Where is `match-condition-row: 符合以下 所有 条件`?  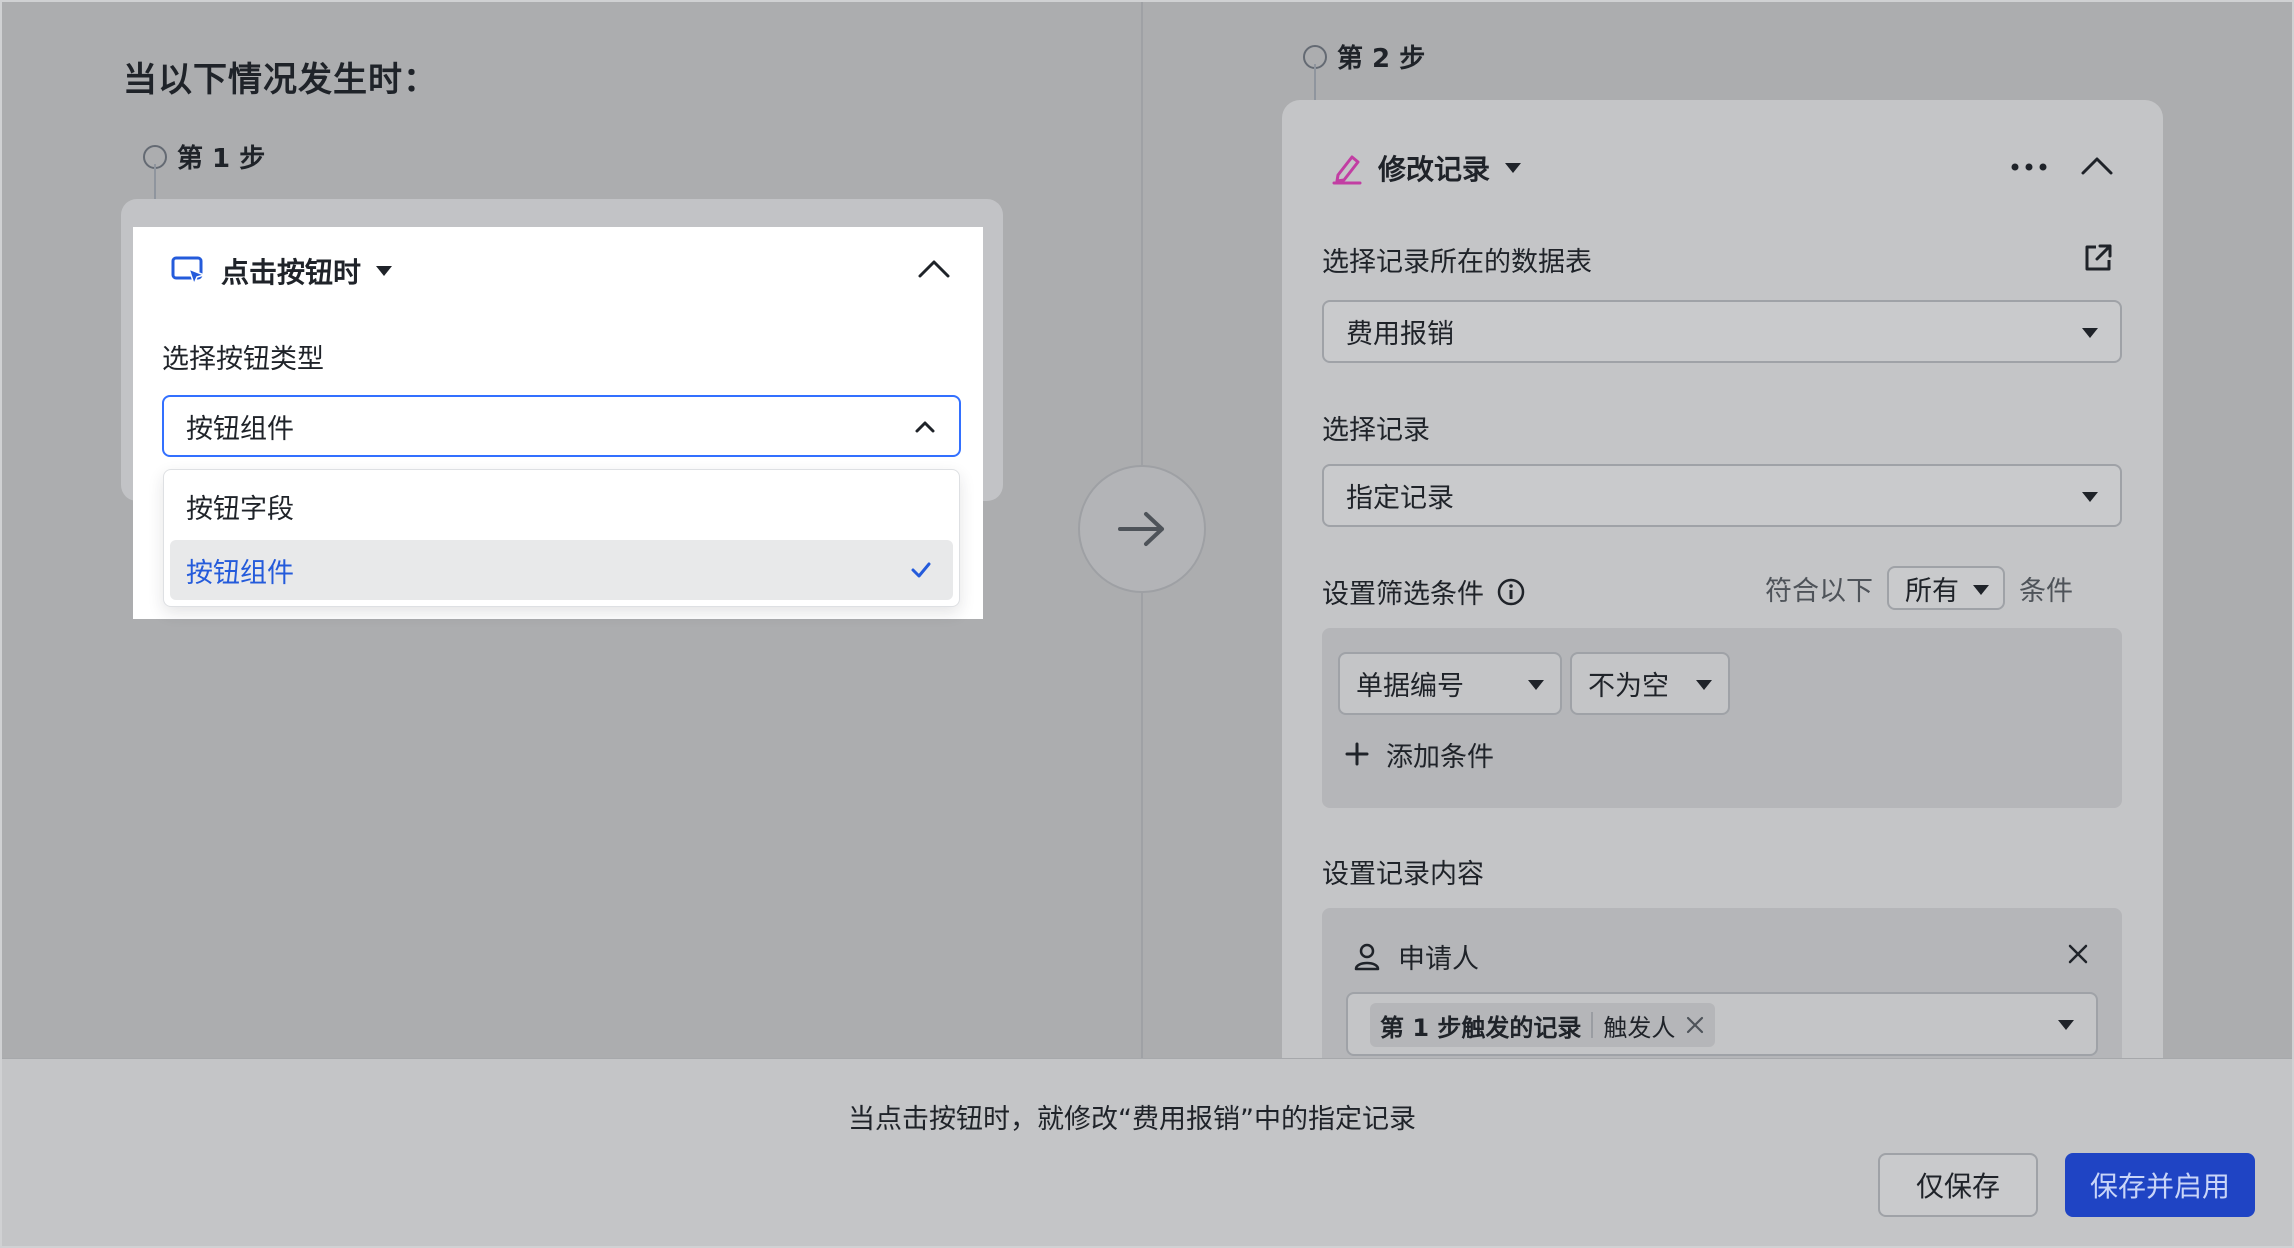 match-condition-row: 符合以下 所有 条件 is located at coordinates (1919, 588).